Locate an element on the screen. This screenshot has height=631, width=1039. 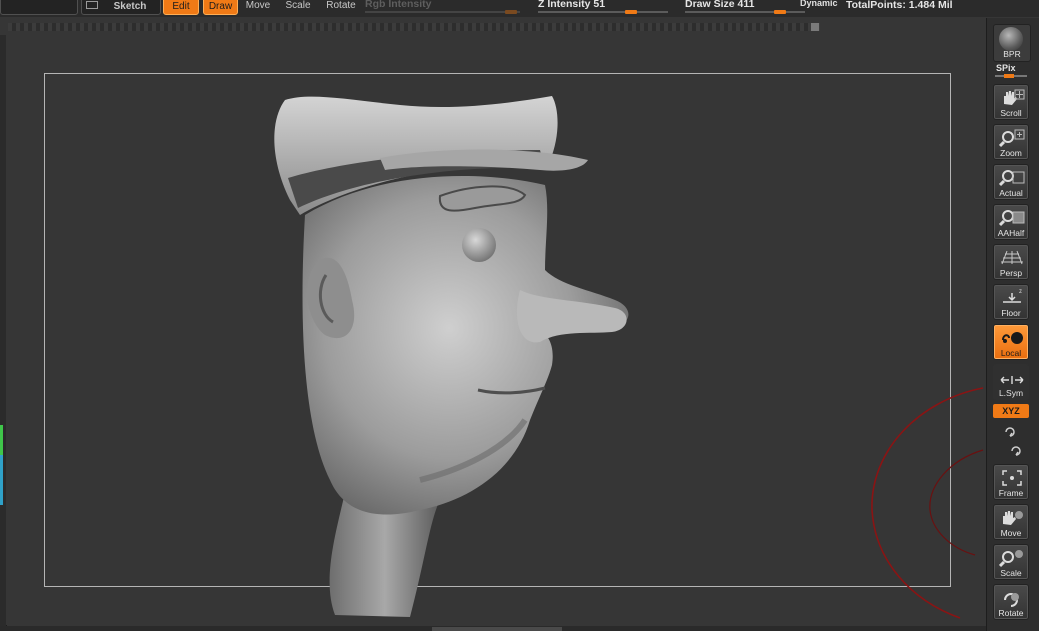
local-button: Local is located at coordinates (1011, 342).